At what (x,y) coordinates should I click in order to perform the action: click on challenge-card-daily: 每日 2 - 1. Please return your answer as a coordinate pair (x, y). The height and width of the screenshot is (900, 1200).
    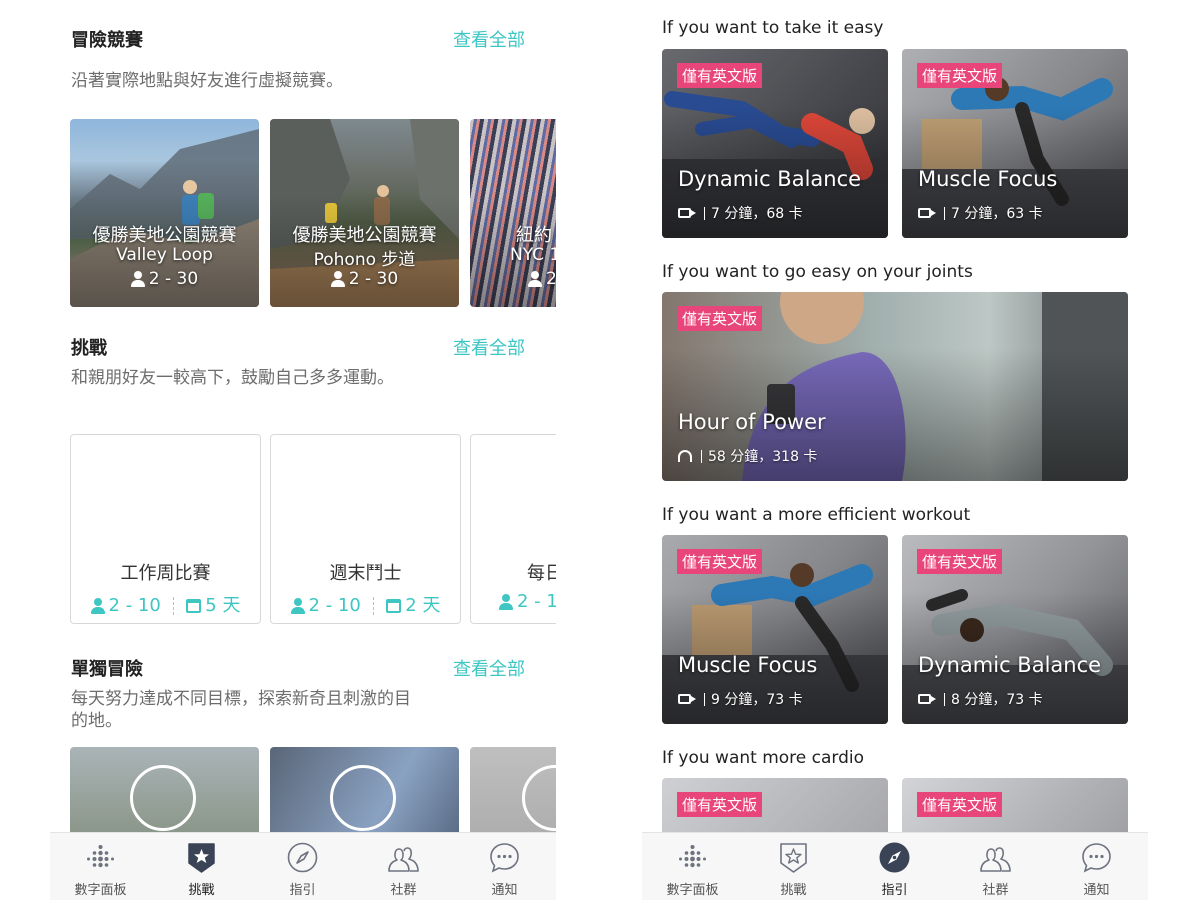
    Looking at the image, I should click on (513, 529).